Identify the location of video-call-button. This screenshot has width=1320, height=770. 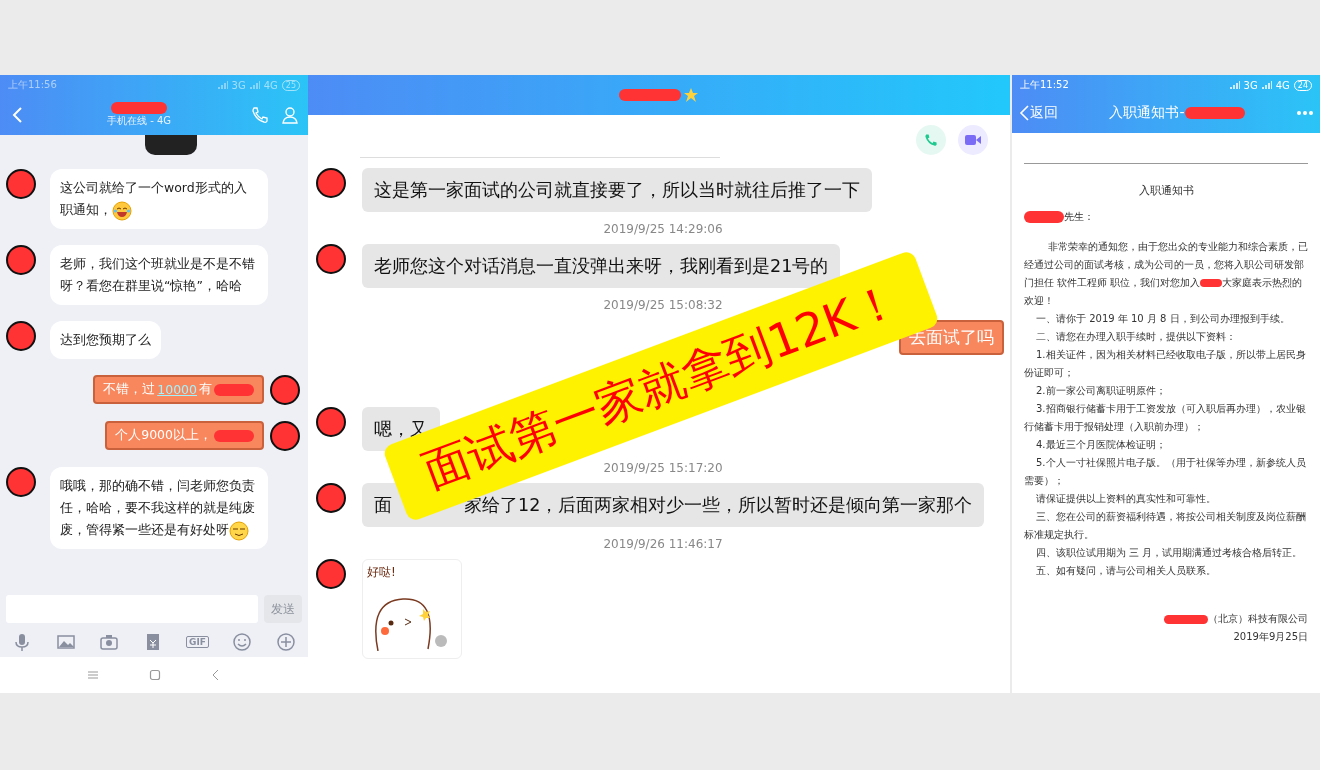
(973, 140).